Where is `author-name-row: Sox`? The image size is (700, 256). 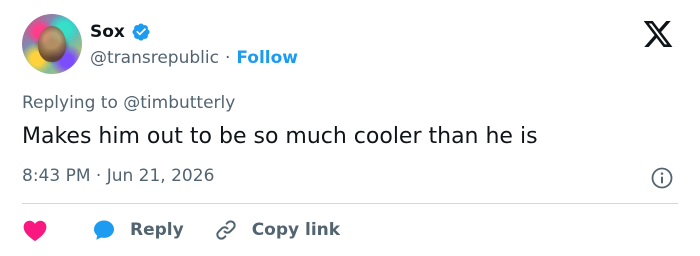
author-name-row: Sox is located at coordinates (120, 32).